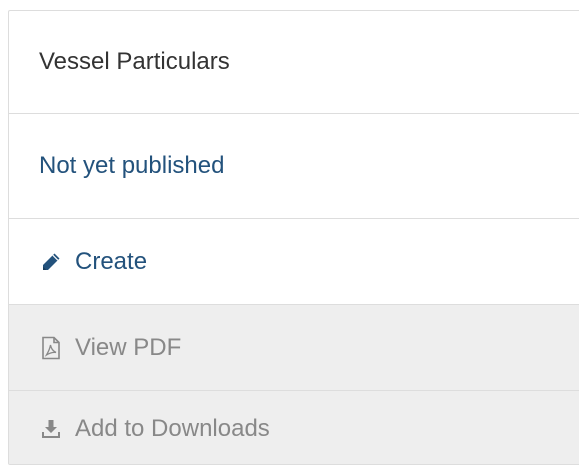 This screenshot has width=579, height=475. I want to click on status-text: Not yet published, so click(132, 165).